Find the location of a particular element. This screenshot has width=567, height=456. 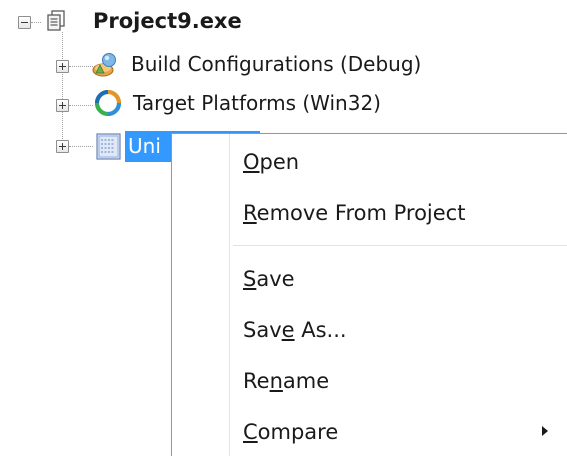

collapse-toggle-icon is located at coordinates (24, 22).